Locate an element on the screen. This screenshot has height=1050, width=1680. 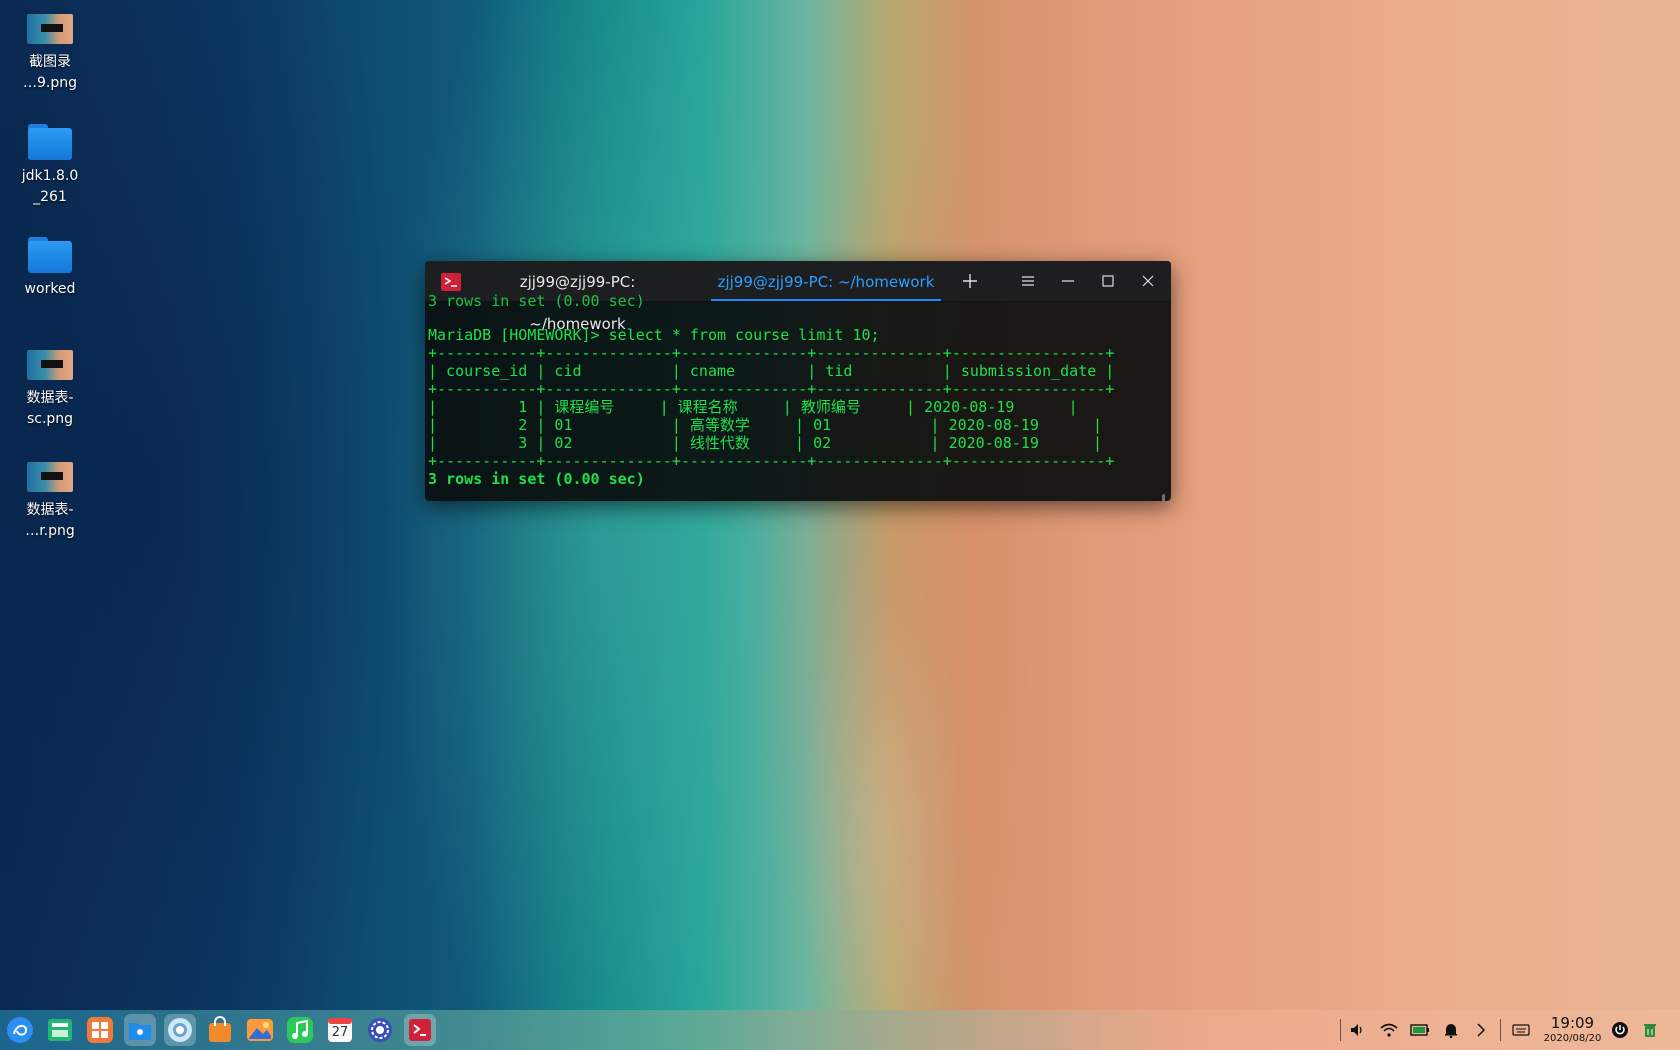
music-button is located at coordinates (300, 1030).